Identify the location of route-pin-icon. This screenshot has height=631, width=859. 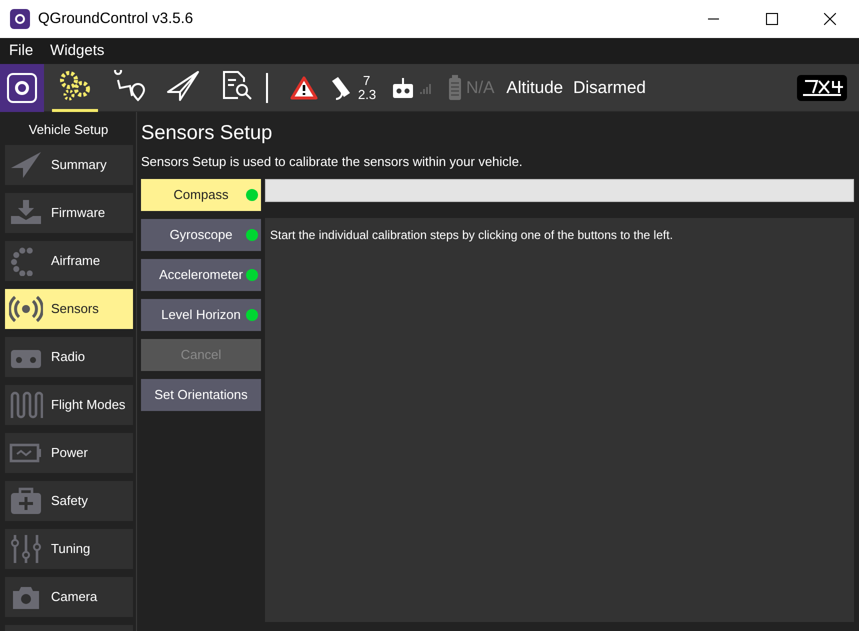
(129, 86).